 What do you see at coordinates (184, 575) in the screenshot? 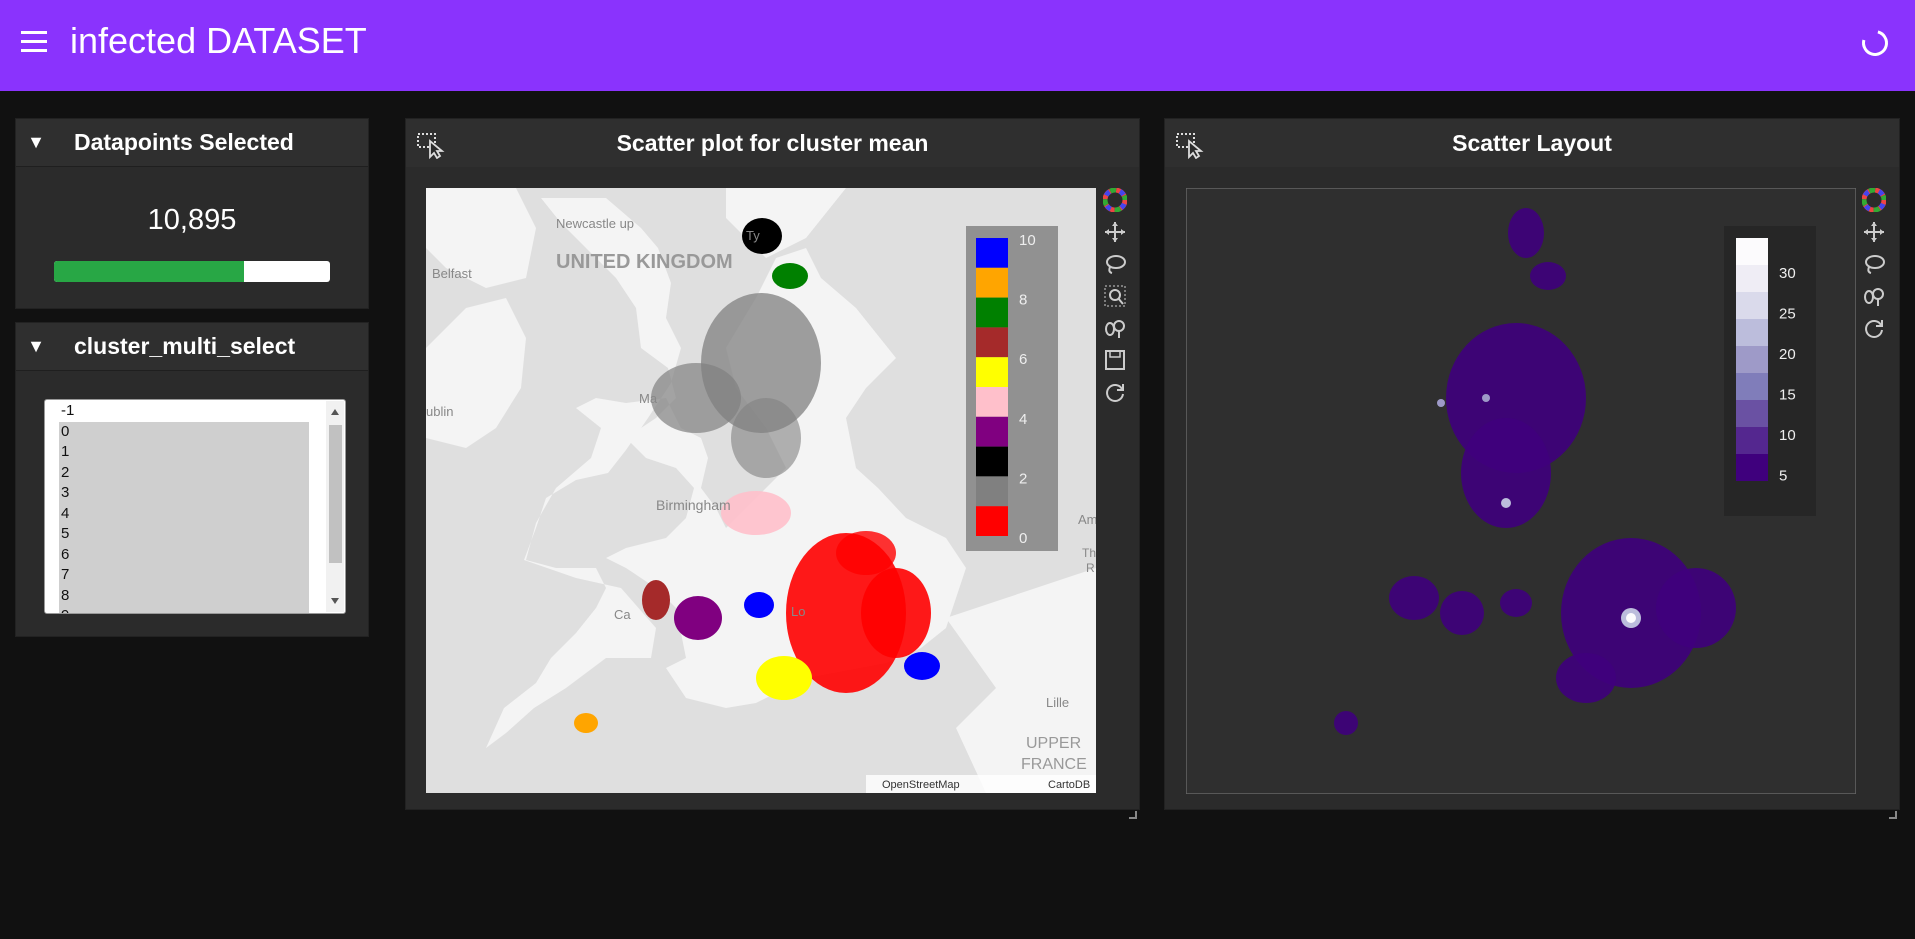
I see `cluster-option: 7` at bounding box center [184, 575].